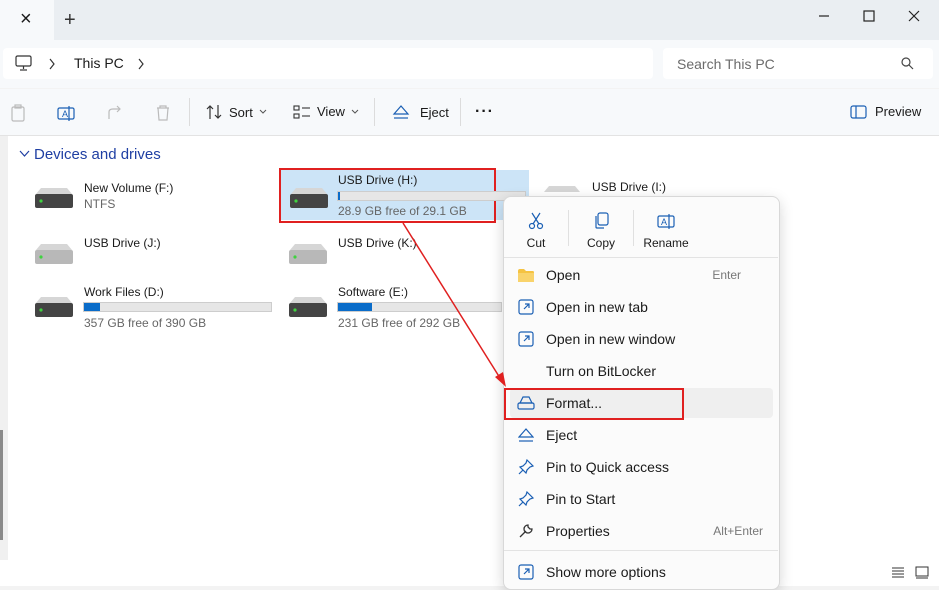 This screenshot has height=590, width=939. I want to click on cut-button: Cut, so click(536, 227).